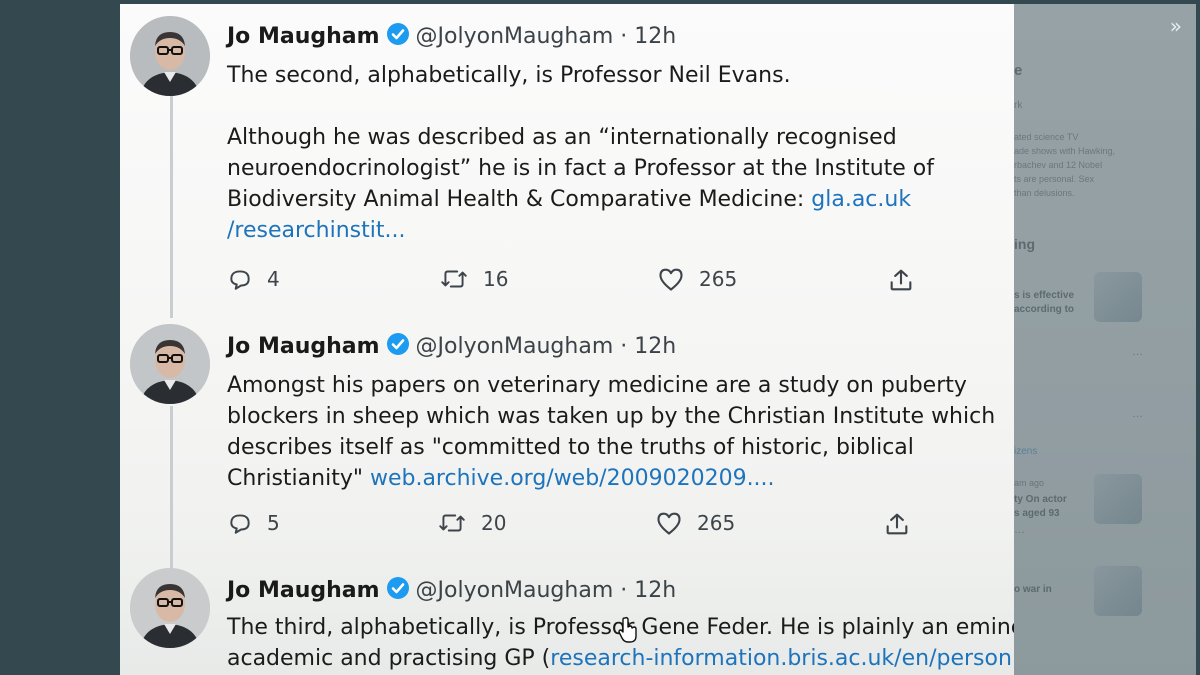 This screenshot has width=1200, height=675. Describe the element at coordinates (1024, 244) in the screenshot. I see `sidebar-fragment: ing` at that location.